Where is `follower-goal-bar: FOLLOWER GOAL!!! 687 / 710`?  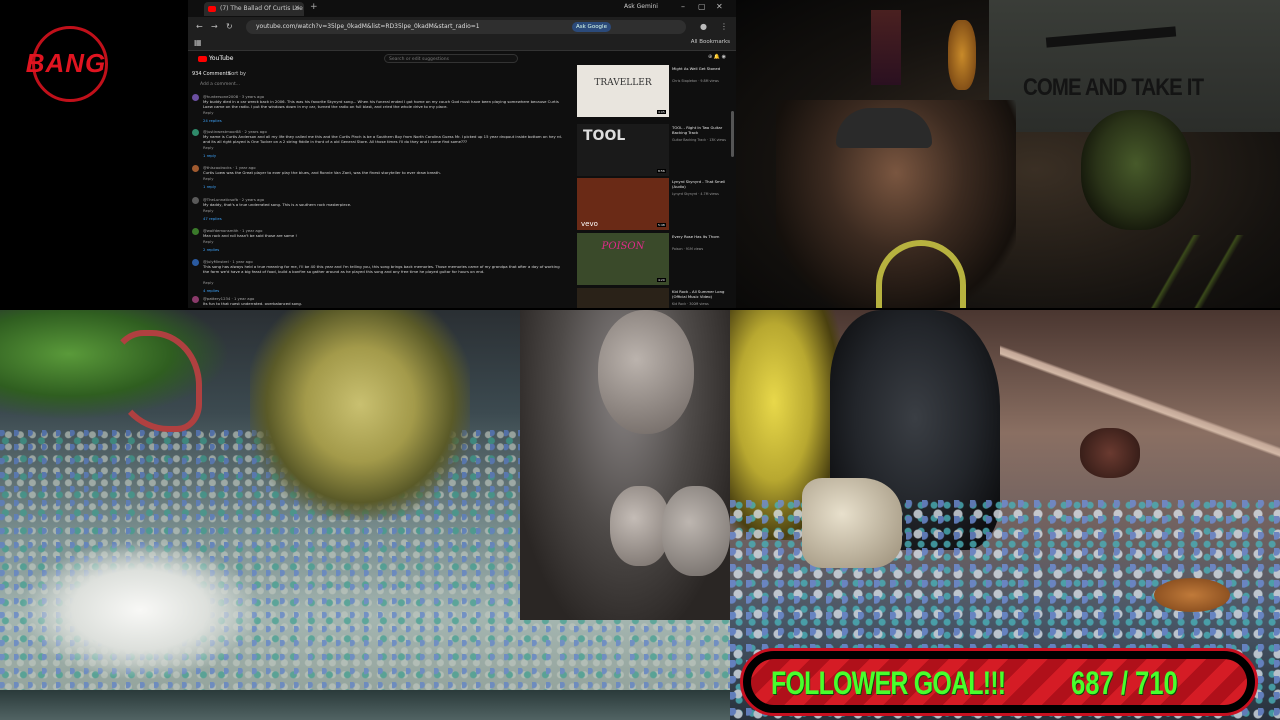
follower-goal-bar: FOLLOWER GOAL!!! 687 / 710 is located at coordinates (999, 682).